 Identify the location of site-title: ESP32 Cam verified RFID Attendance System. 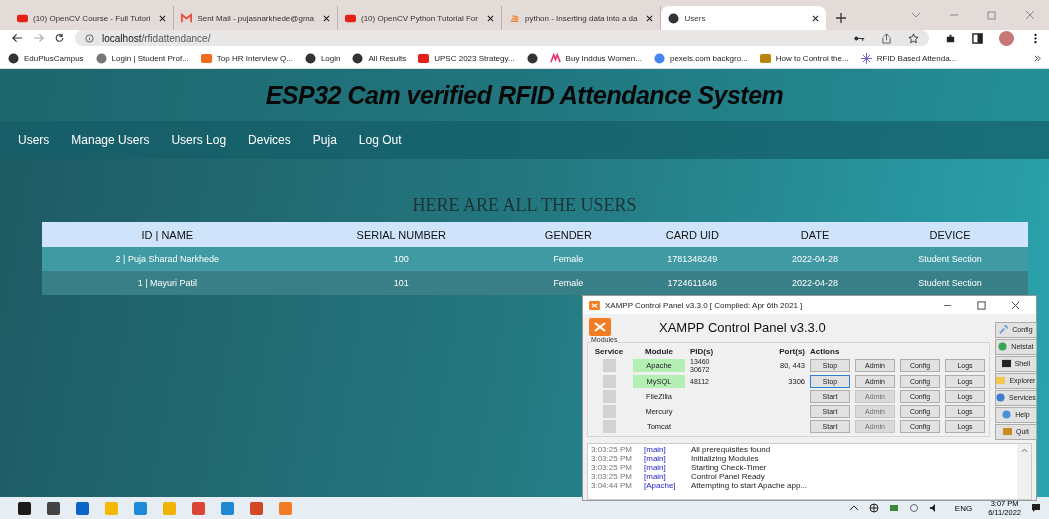
(524, 95).